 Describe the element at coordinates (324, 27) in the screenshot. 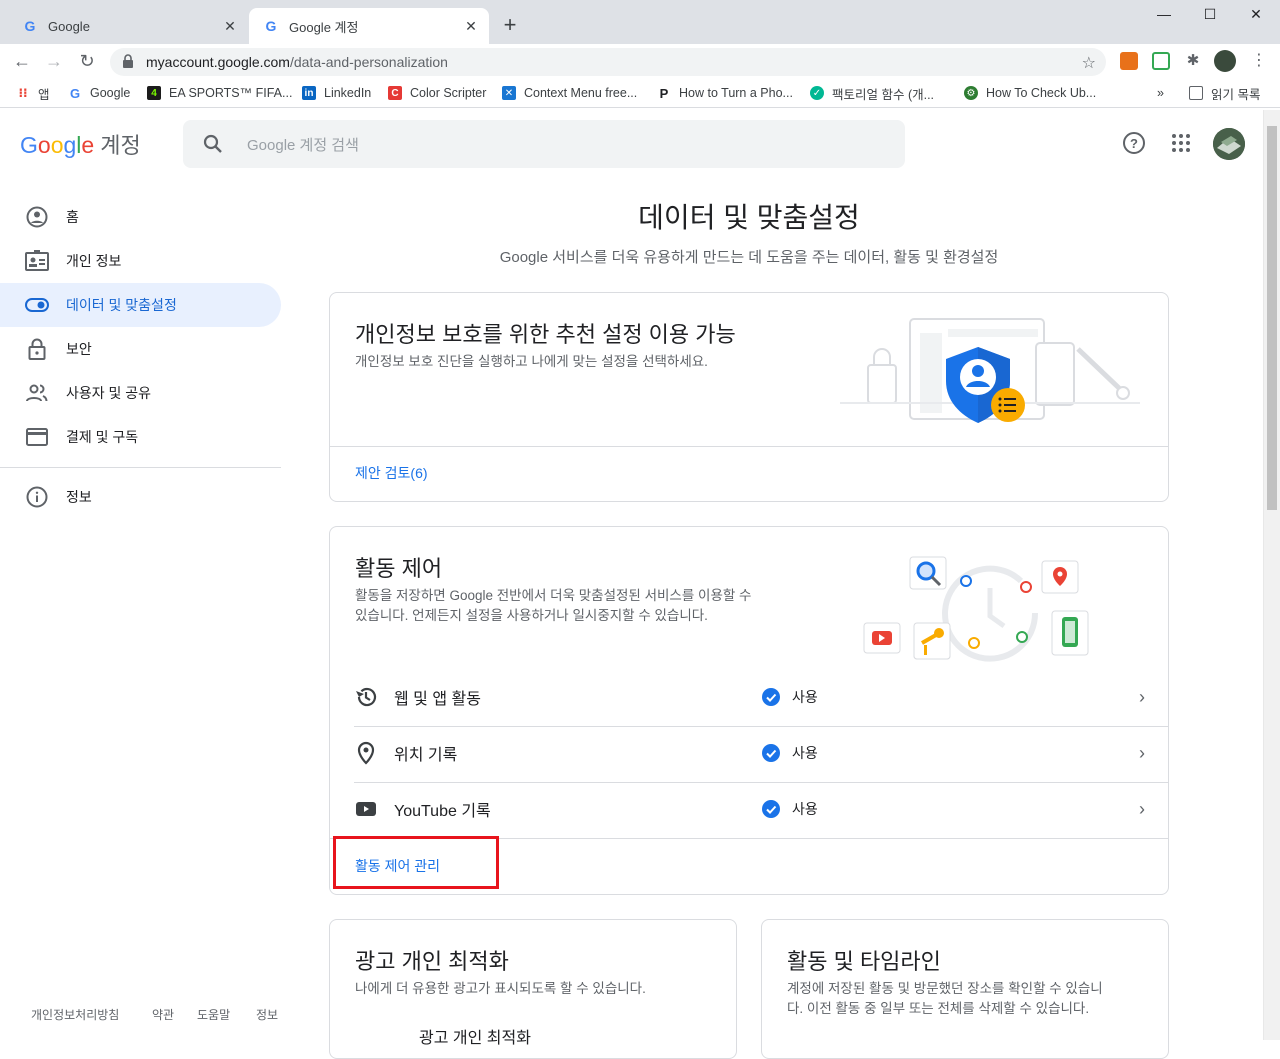

I see `tab-title: Google 계정` at that location.